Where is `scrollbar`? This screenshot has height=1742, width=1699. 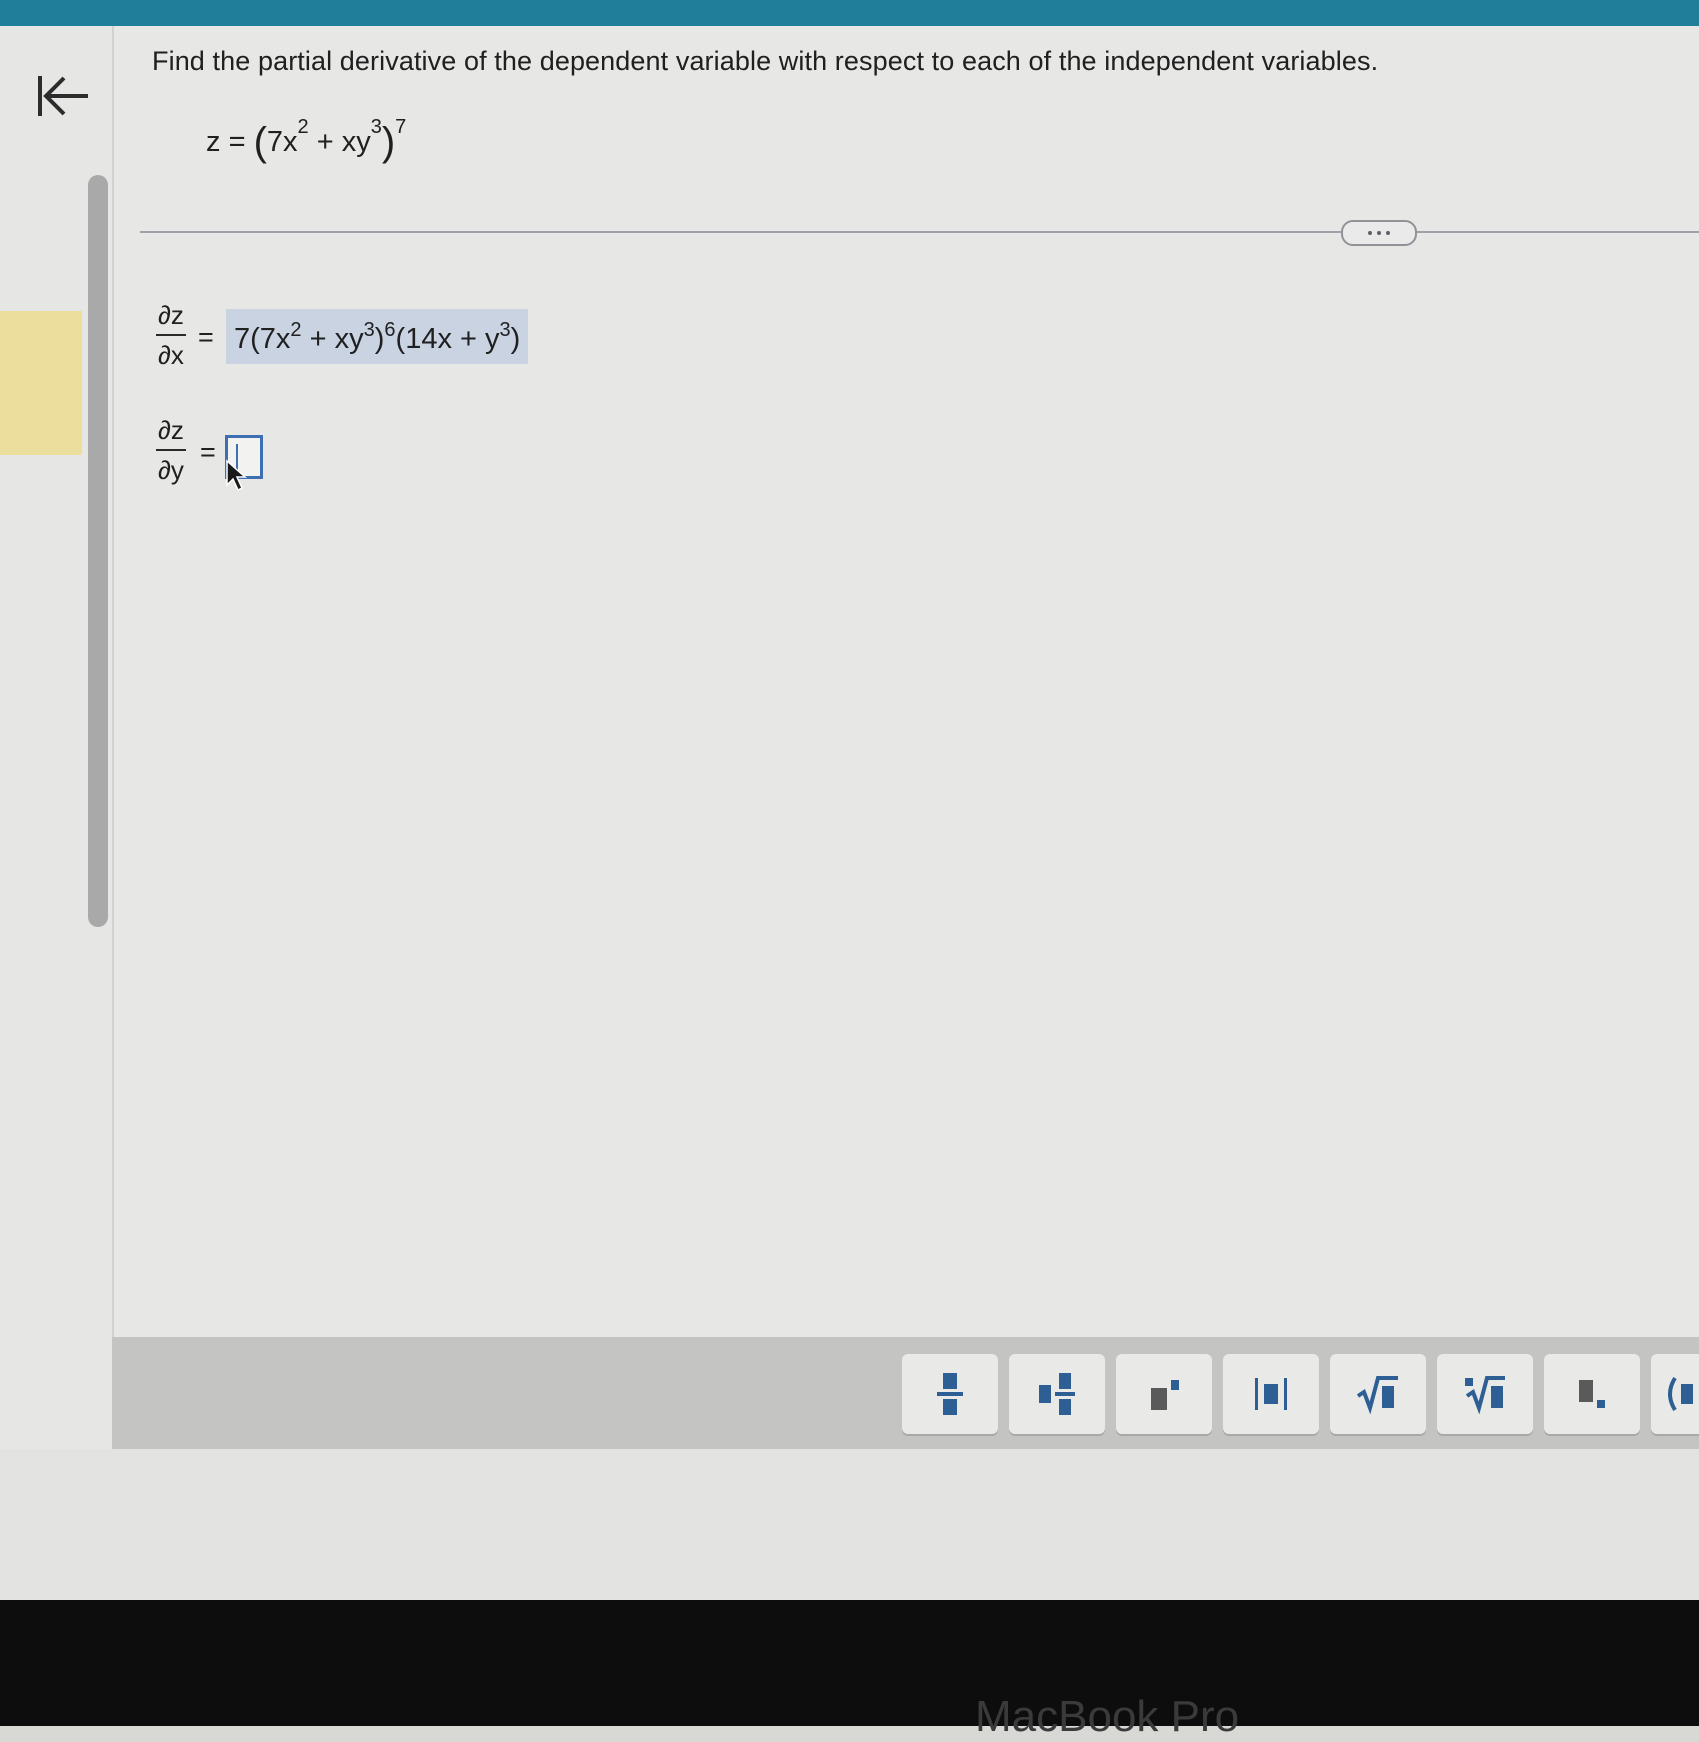
scrollbar is located at coordinates (98, 551).